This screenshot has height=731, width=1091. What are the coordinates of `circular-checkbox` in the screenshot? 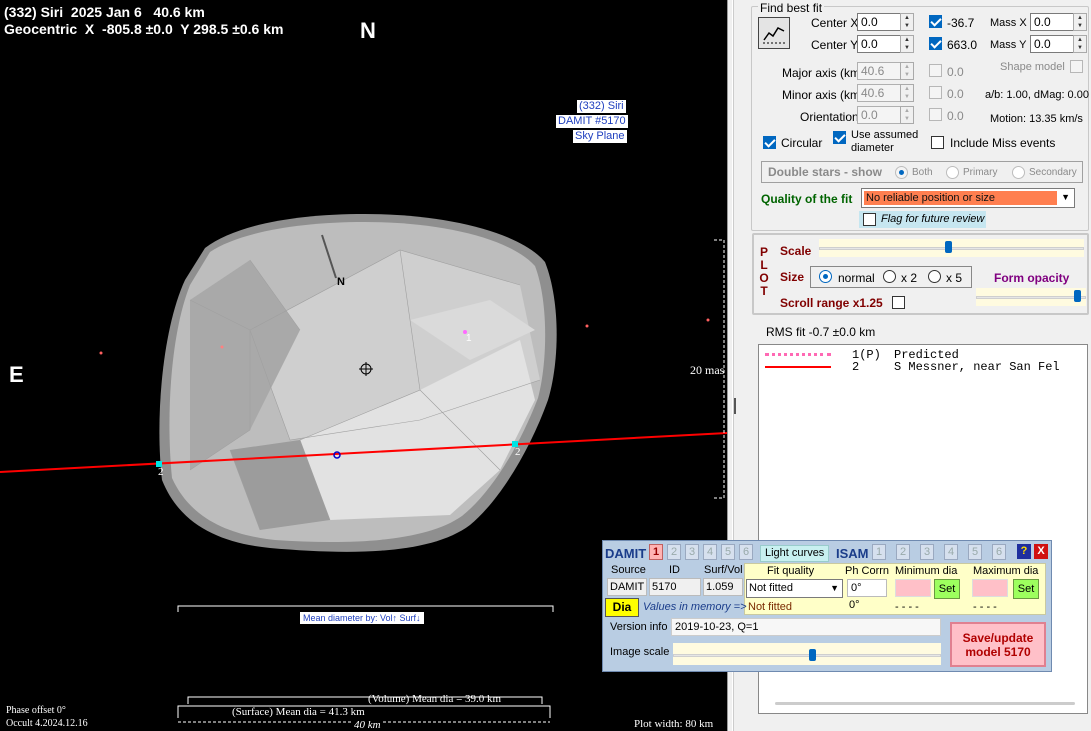 It's located at (769, 142).